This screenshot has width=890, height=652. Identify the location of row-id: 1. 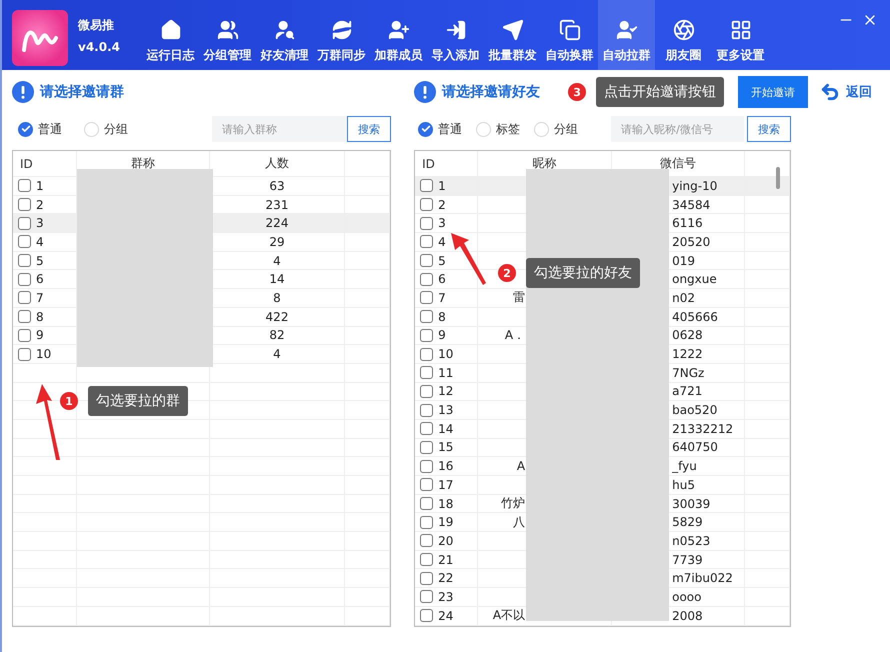
(442, 185).